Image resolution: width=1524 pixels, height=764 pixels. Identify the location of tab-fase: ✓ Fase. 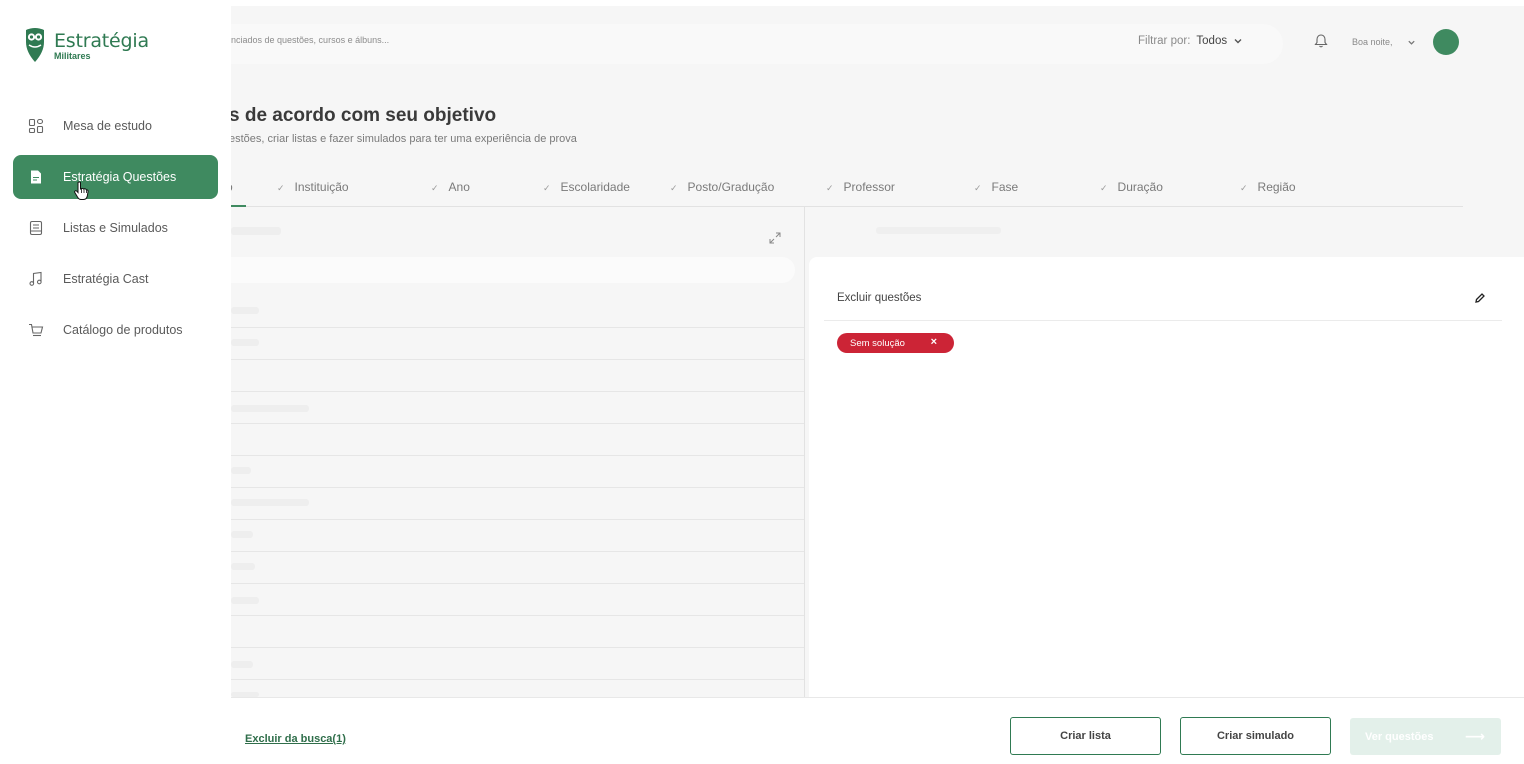
(996, 187).